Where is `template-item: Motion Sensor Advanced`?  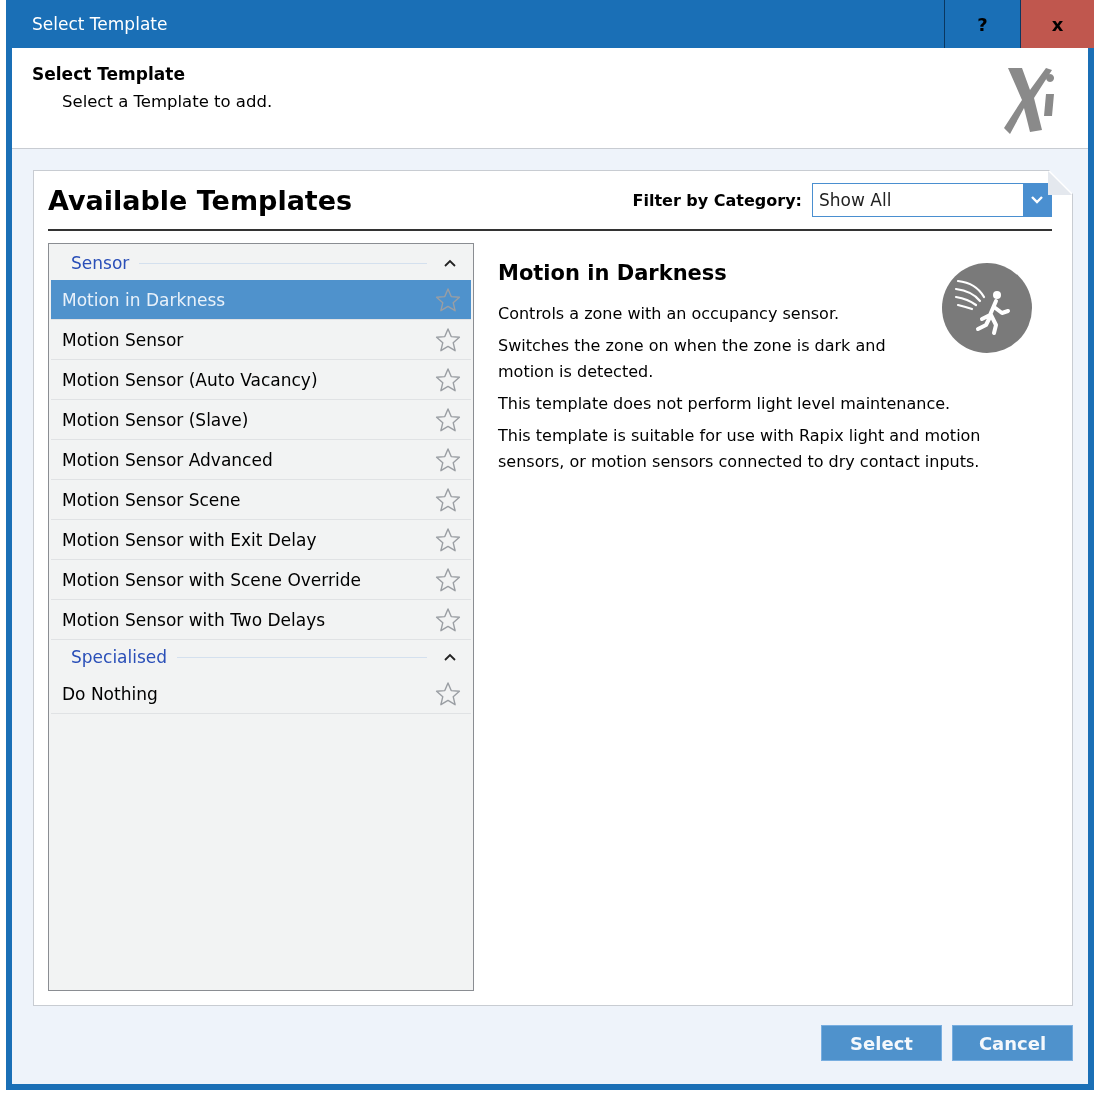 template-item: Motion Sensor Advanced is located at coordinates (261, 460).